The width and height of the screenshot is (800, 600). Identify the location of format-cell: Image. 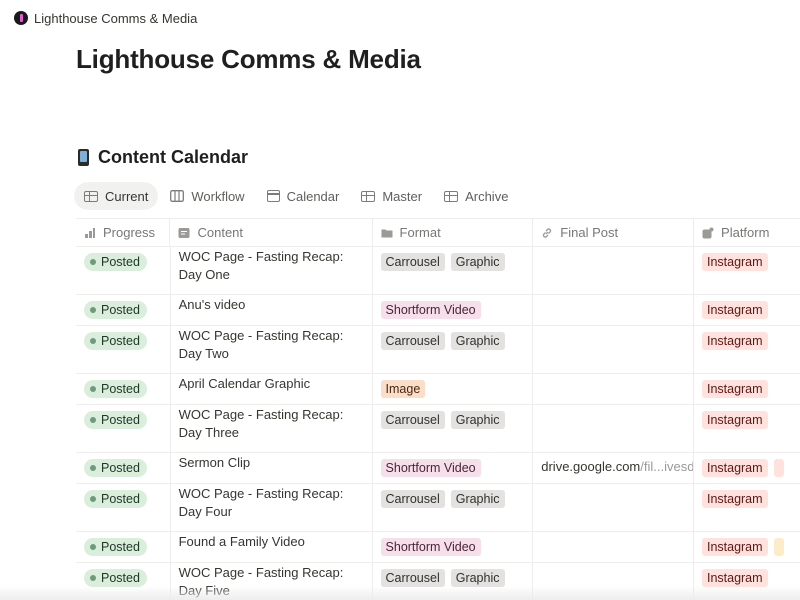
(453, 389).